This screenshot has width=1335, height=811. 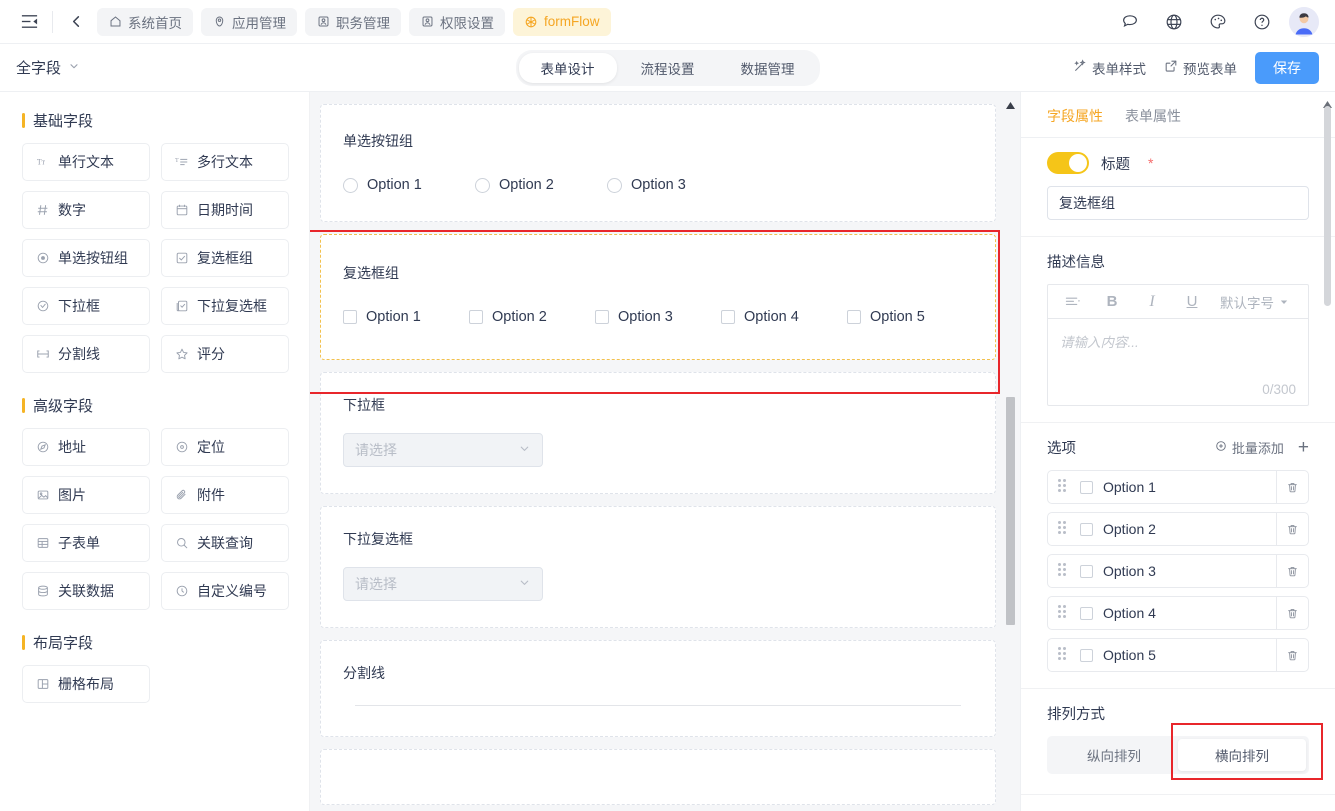 What do you see at coordinates (457, 21) in the screenshot?
I see `nav-tab-permissions: 权限设置` at bounding box center [457, 21].